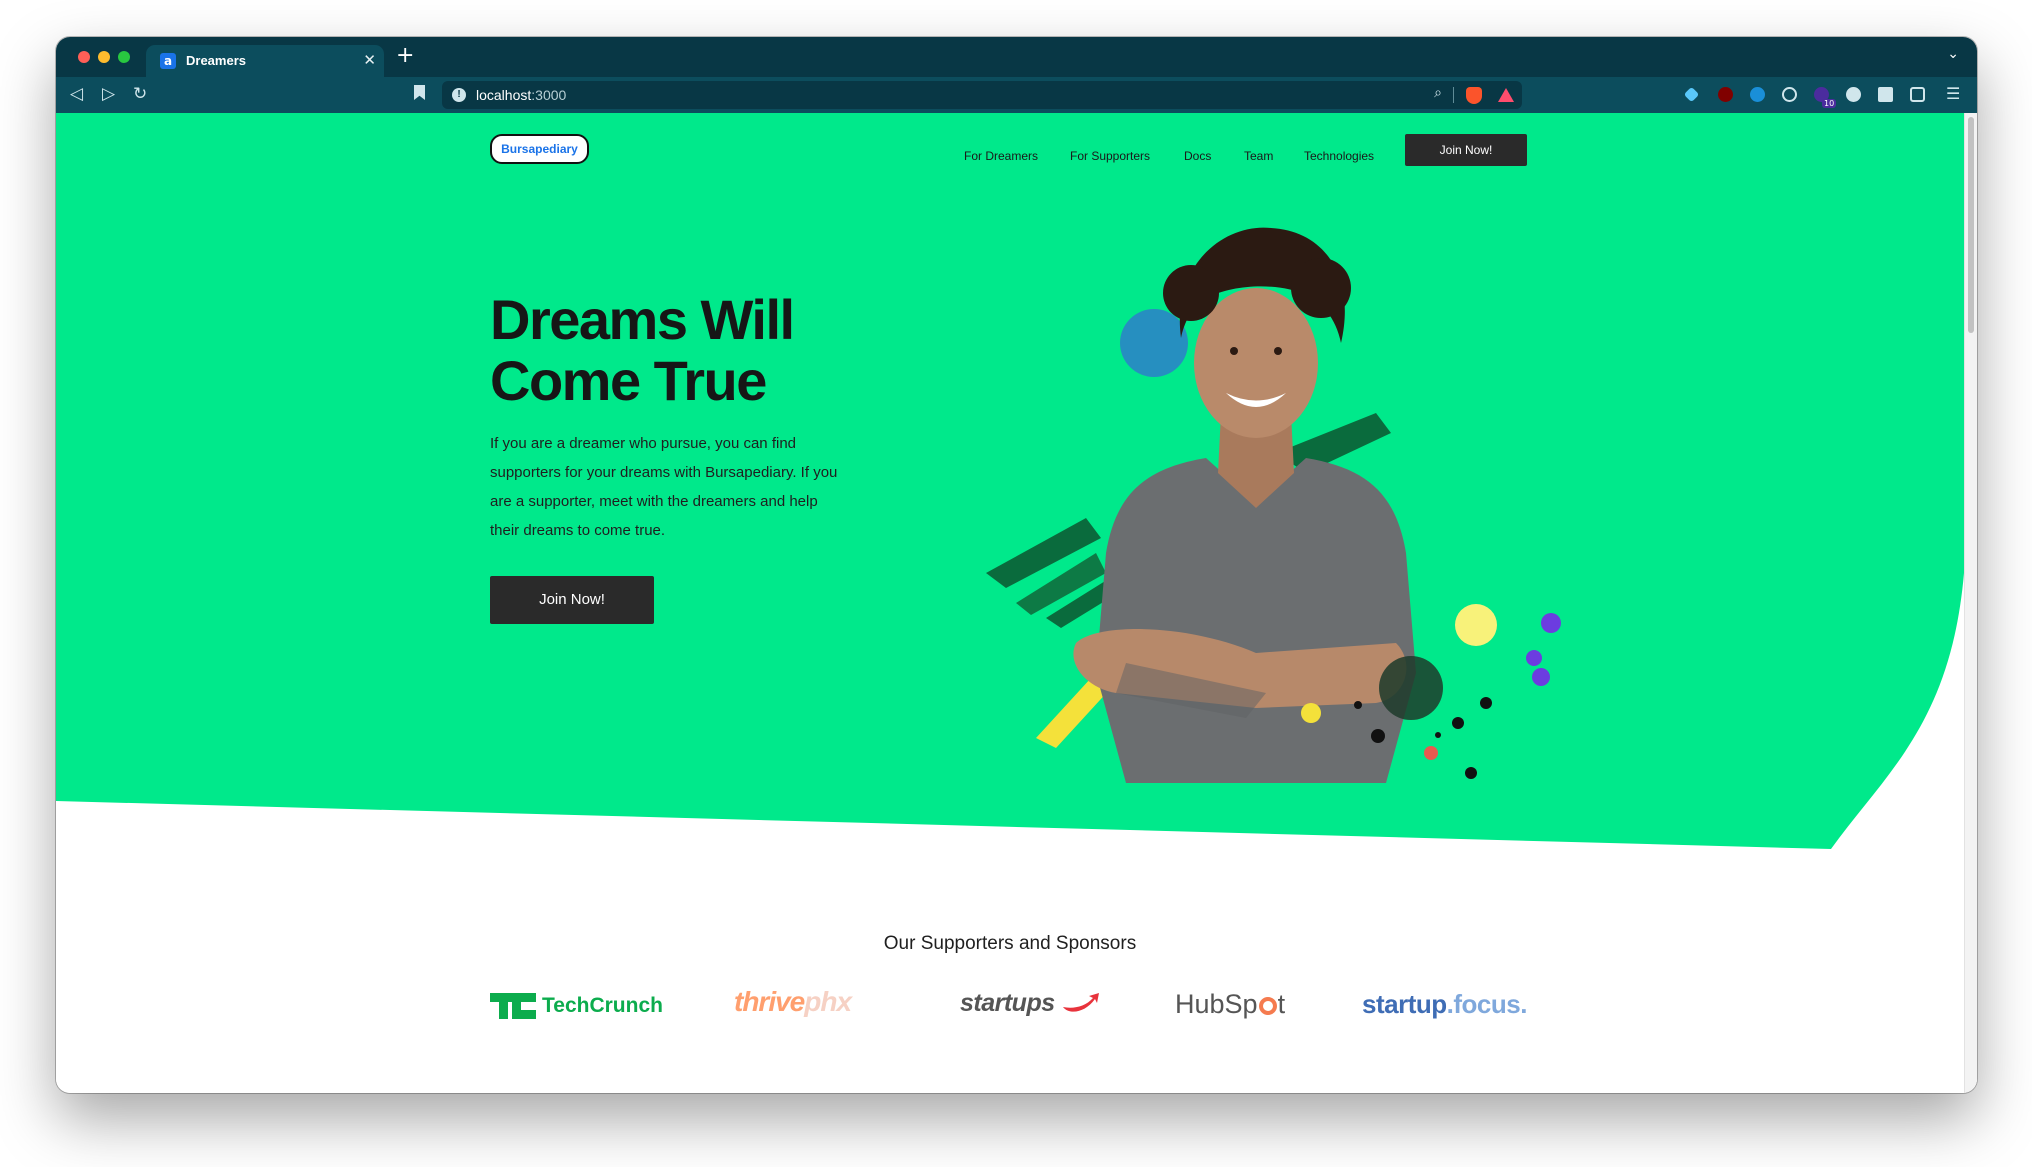 Image resolution: width=2032 pixels, height=1167 pixels. What do you see at coordinates (1216, 1004) in the screenshot?
I see `hubspot-wordmark-a: HubSp` at bounding box center [1216, 1004].